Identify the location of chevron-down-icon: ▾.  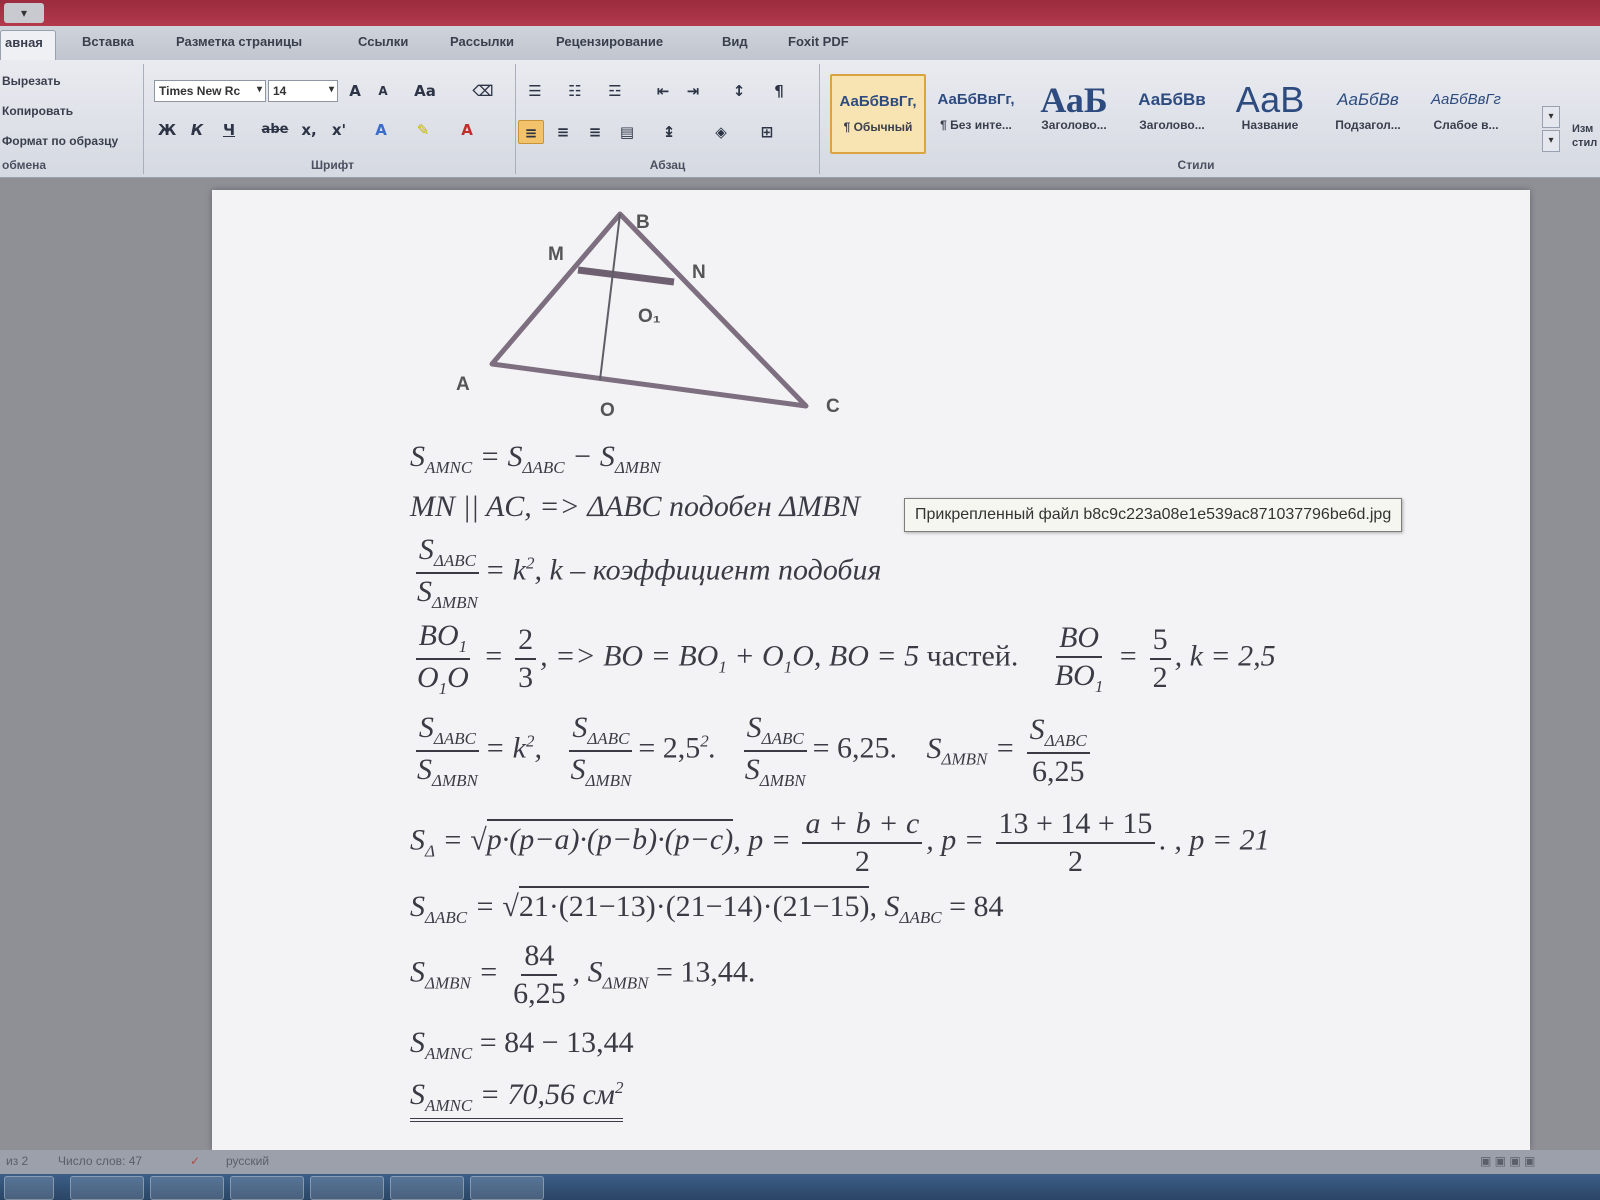
(331, 89).